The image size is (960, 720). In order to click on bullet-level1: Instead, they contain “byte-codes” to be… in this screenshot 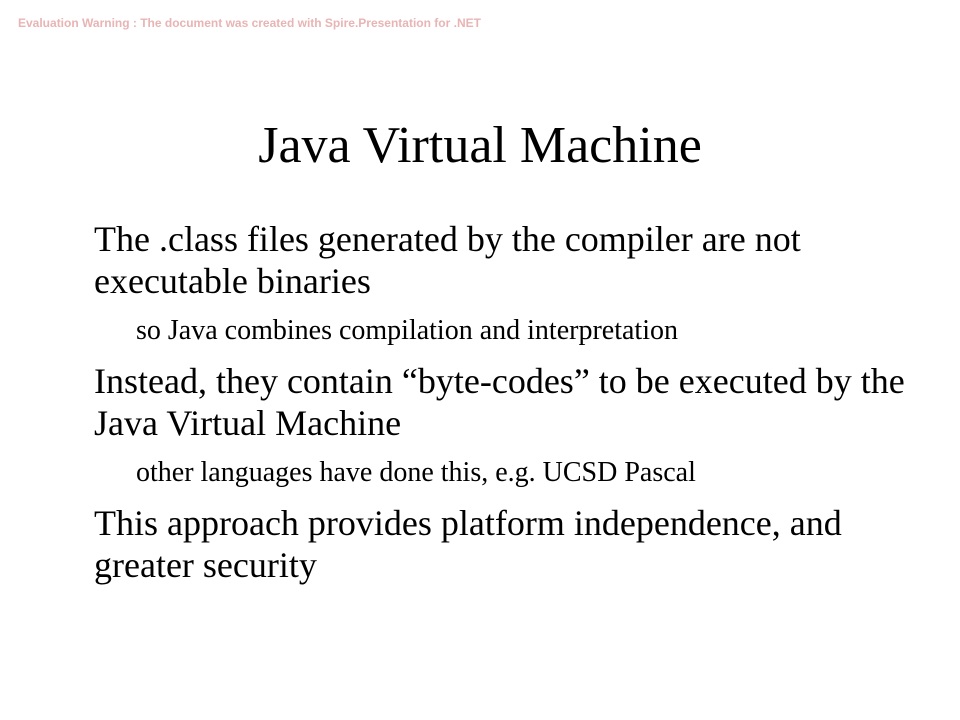, I will do `click(499, 402)`.